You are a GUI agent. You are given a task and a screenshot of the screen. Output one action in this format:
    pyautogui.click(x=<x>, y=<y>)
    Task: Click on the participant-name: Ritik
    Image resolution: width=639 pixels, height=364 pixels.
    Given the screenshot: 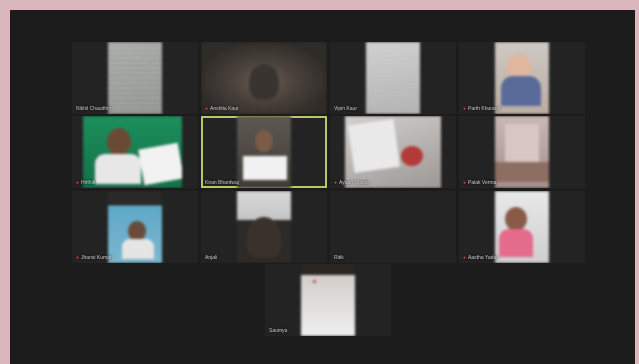 What is the action you would take?
    pyautogui.click(x=339, y=258)
    